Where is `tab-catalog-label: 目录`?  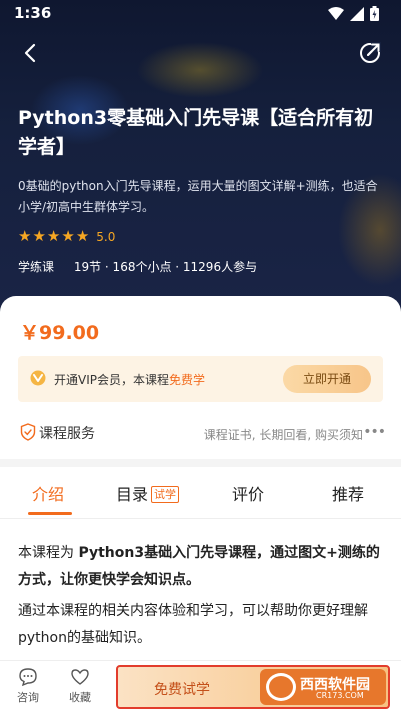
tab-catalog-label: 目录 is located at coordinates (132, 494).